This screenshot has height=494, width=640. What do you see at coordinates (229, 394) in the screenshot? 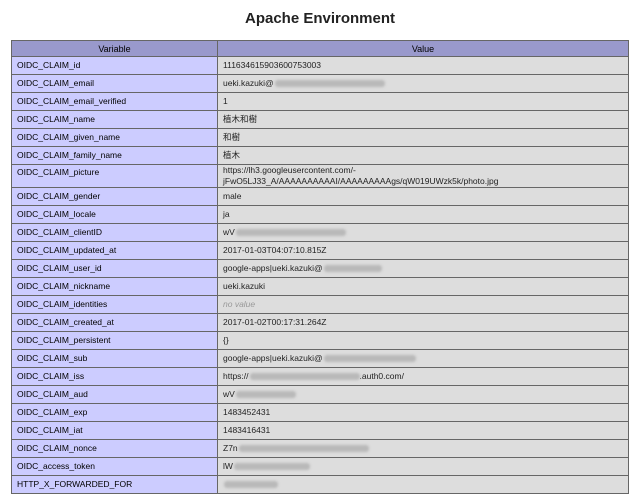
I see `value-text: wV` at bounding box center [229, 394].